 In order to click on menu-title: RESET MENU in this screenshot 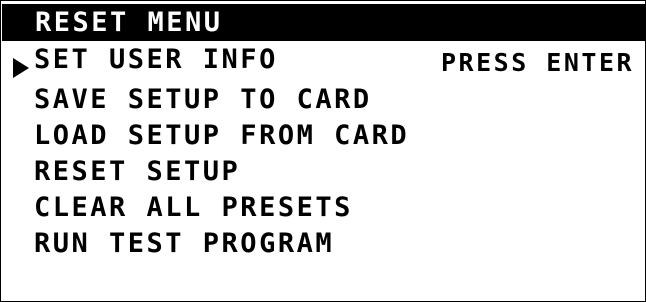, I will do `click(129, 22)`.